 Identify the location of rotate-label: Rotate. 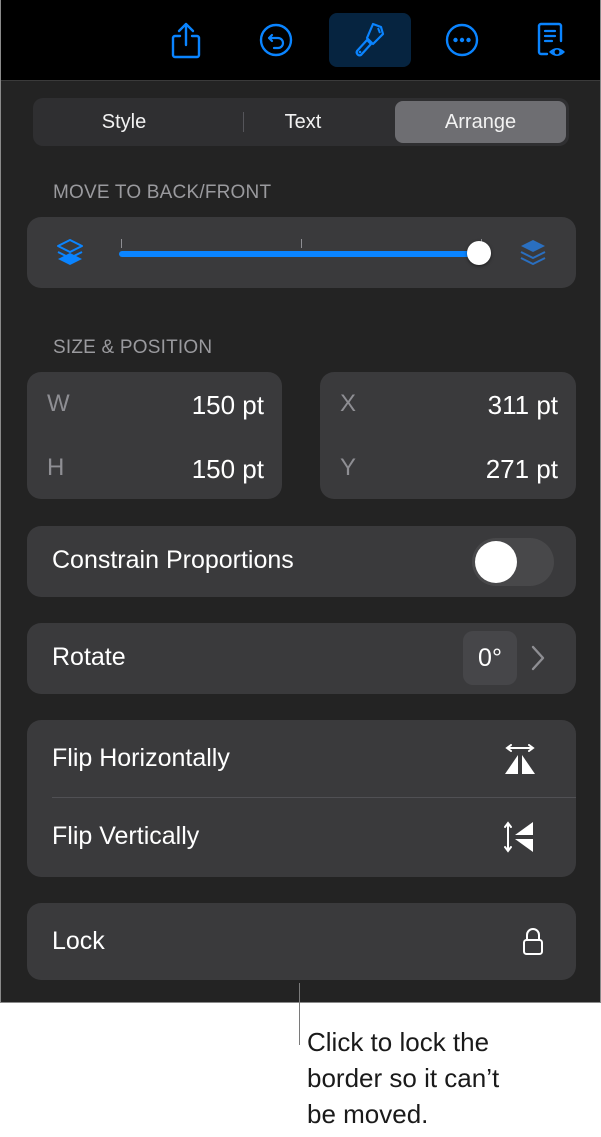
(89, 657).